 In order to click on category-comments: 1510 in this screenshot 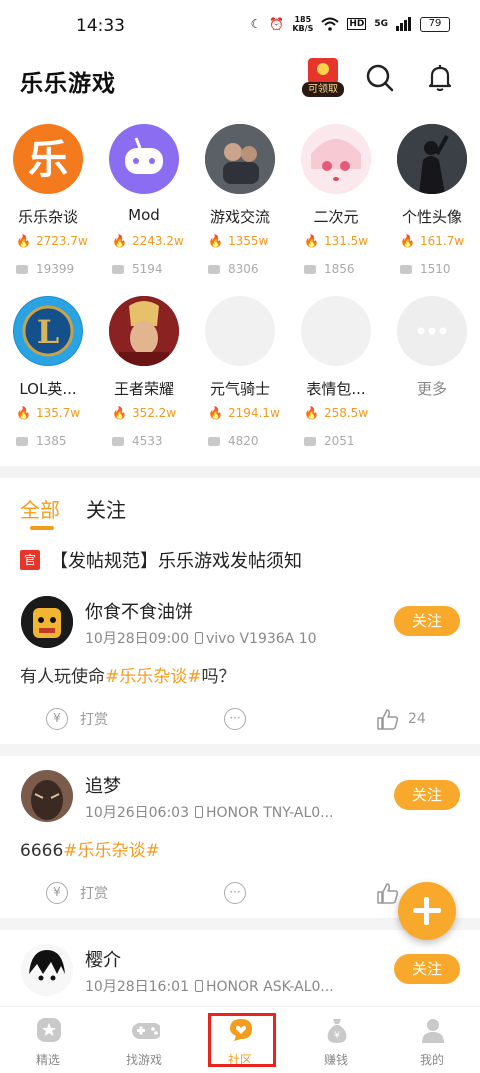, I will do `click(425, 269)`.